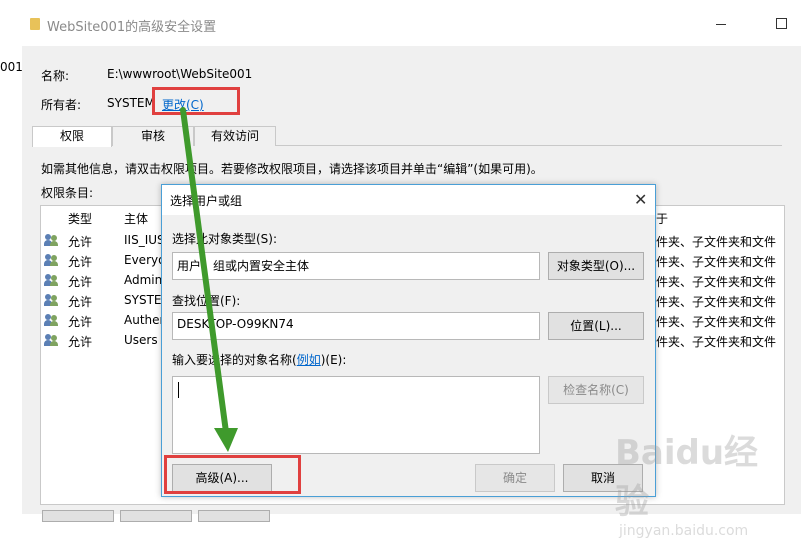  I want to click on arrow-head, so click(226, 440).